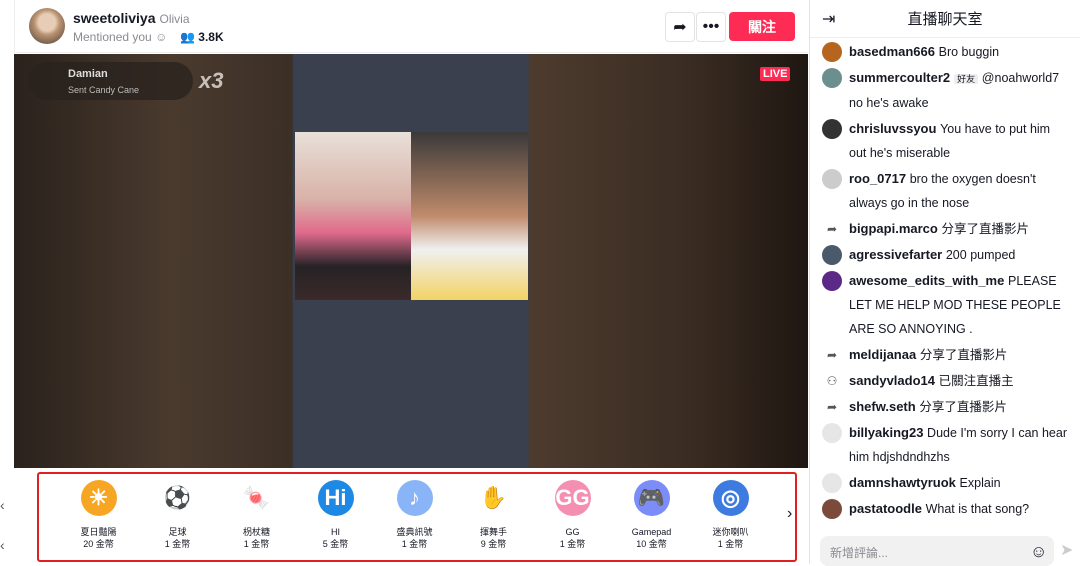  I want to click on gift-item: ⚽ 足球 1 金幣, so click(177, 517).